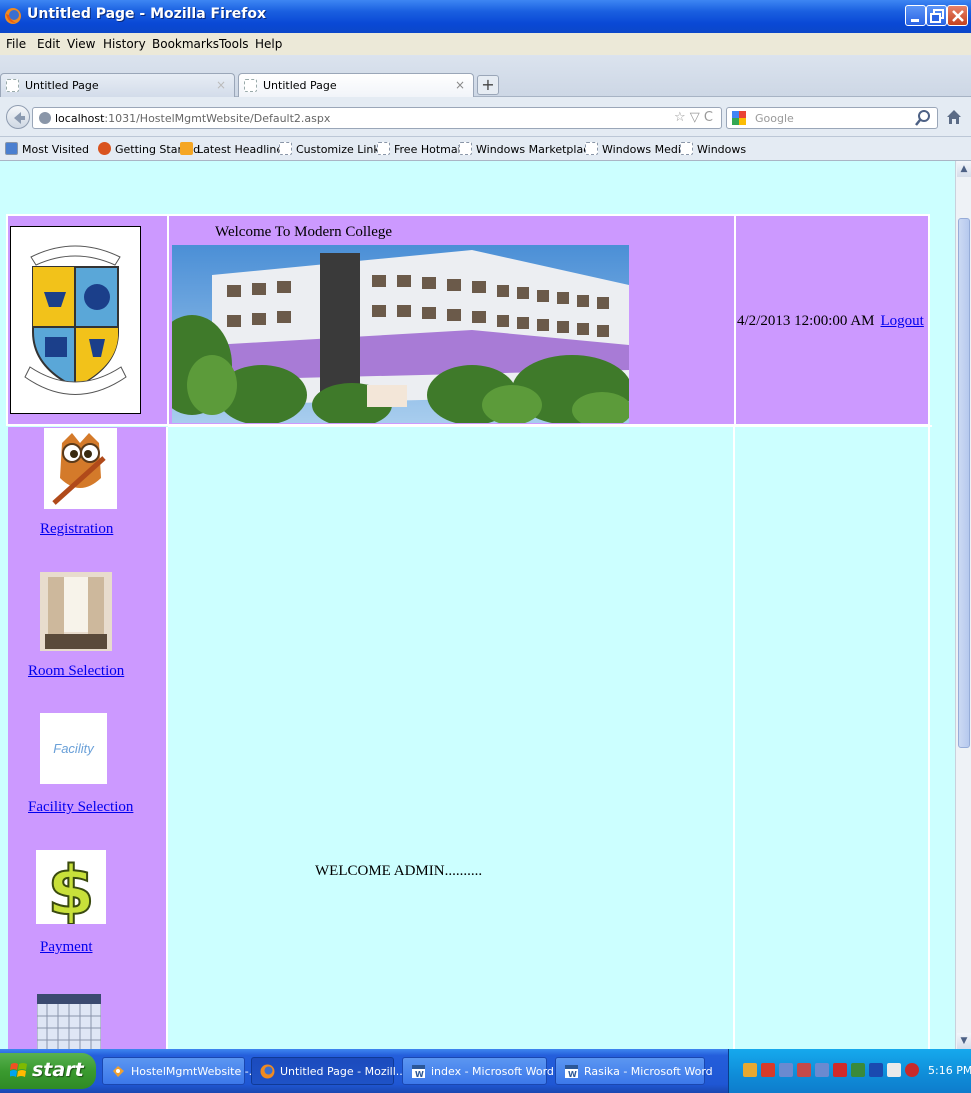  What do you see at coordinates (527, 149) in the screenshot?
I see `bookmark-windows-marketplace: Windows Marketplace` at bounding box center [527, 149].